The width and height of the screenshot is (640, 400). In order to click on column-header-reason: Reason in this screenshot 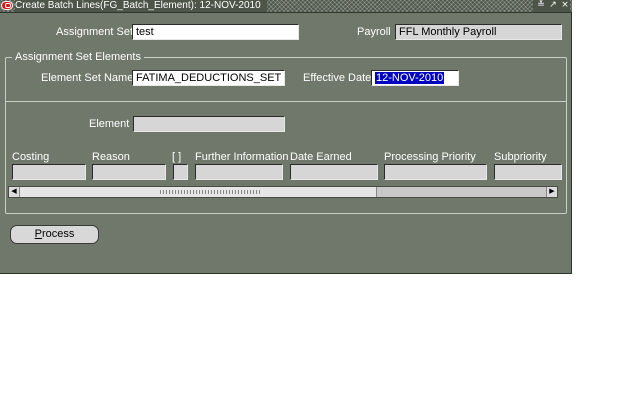, I will do `click(111, 157)`.